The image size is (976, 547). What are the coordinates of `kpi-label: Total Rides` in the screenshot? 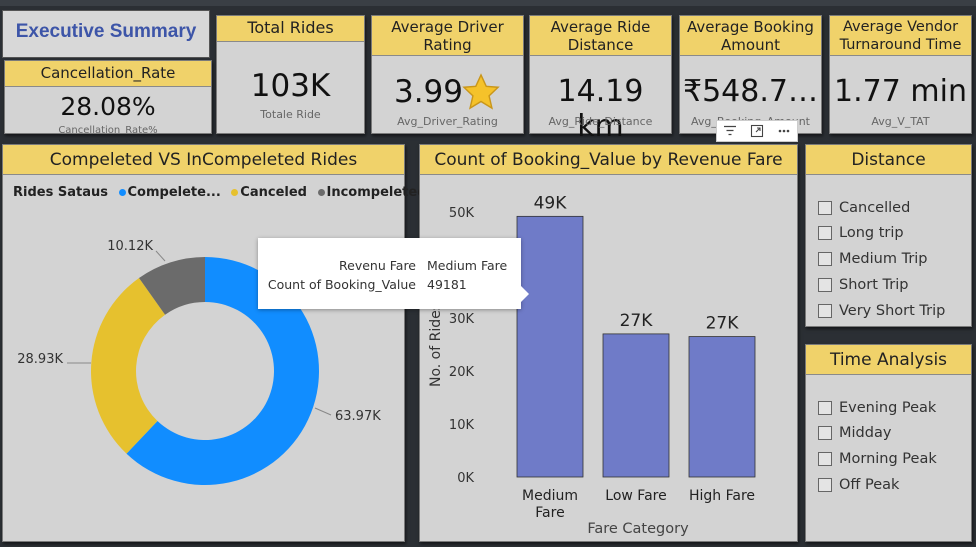 It's located at (290, 29).